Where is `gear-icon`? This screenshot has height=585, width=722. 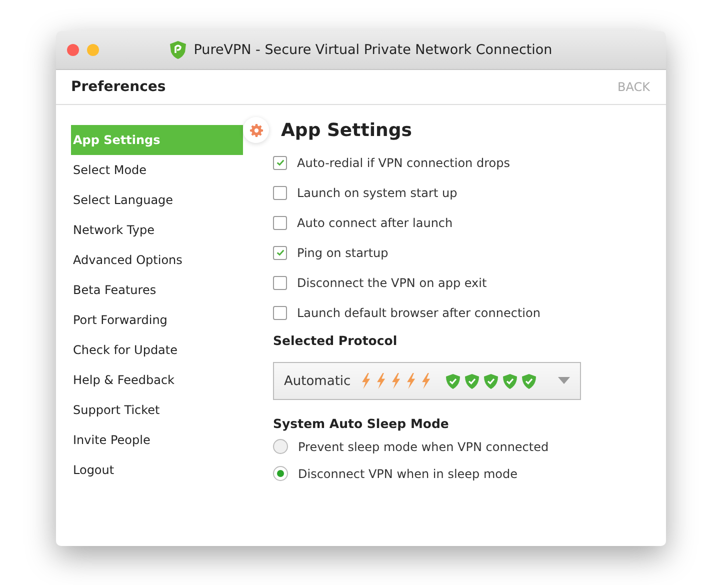 gear-icon is located at coordinates (256, 130).